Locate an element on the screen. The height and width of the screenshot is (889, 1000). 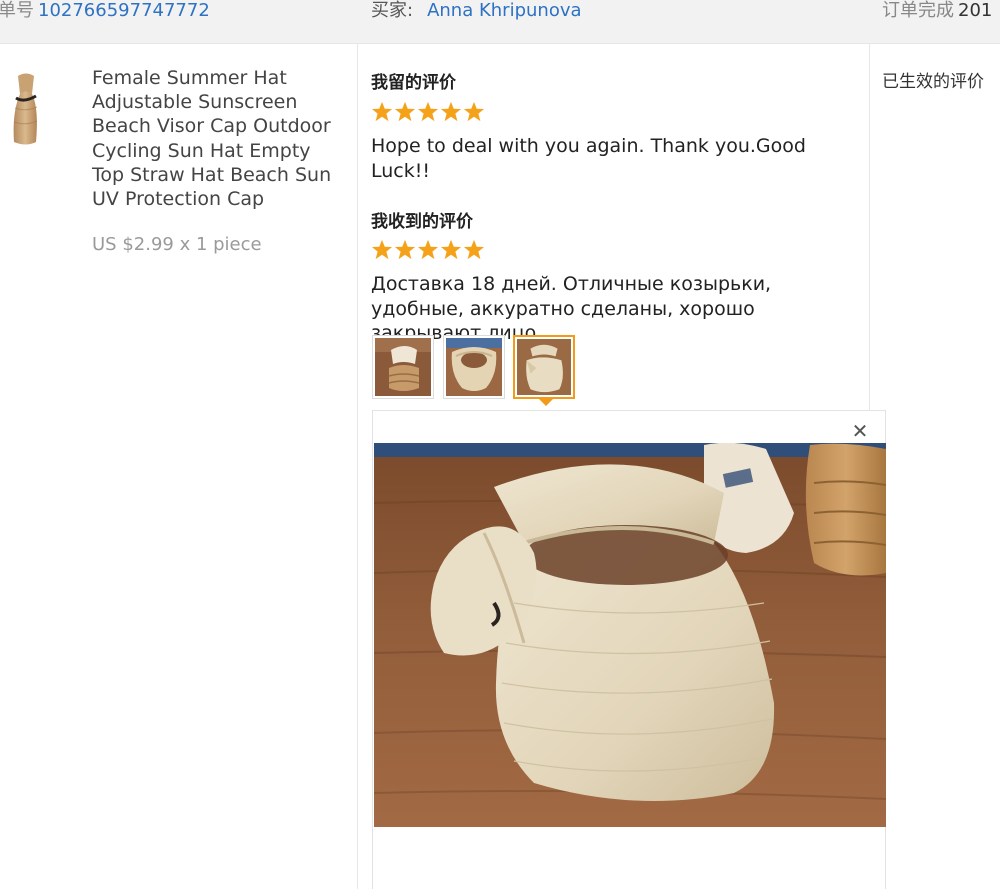
received-feedback-rating is located at coordinates (428, 249).